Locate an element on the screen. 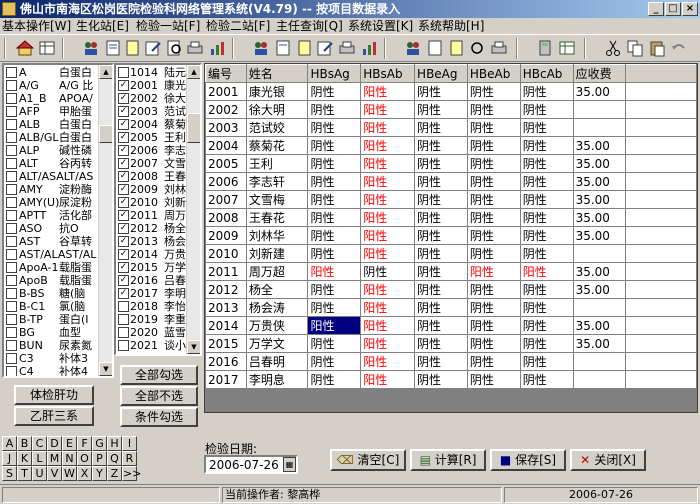 The image size is (700, 504). close-button: ✕ 关闭[X] is located at coordinates (608, 460).